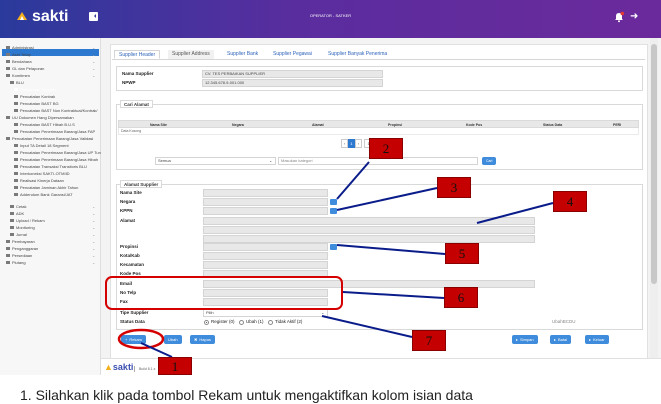 The height and width of the screenshot is (404, 661). What do you see at coordinates (344, 143) in the screenshot?
I see `pager-prev-button: ‹` at bounding box center [344, 143].